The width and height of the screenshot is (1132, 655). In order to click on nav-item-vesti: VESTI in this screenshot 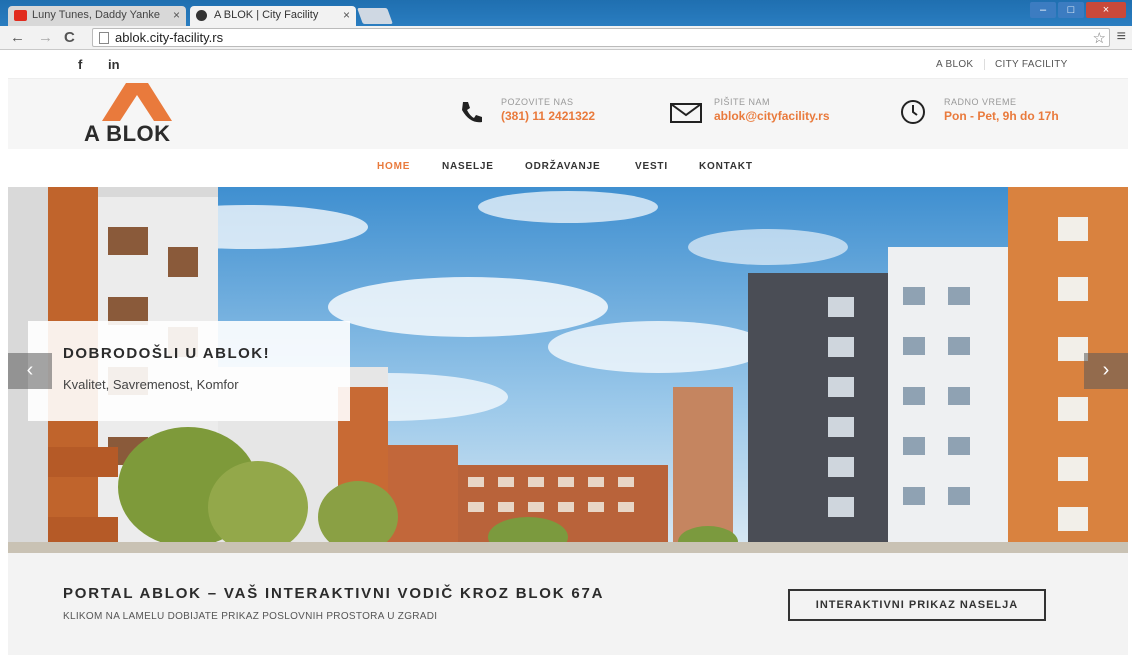, I will do `click(651, 166)`.